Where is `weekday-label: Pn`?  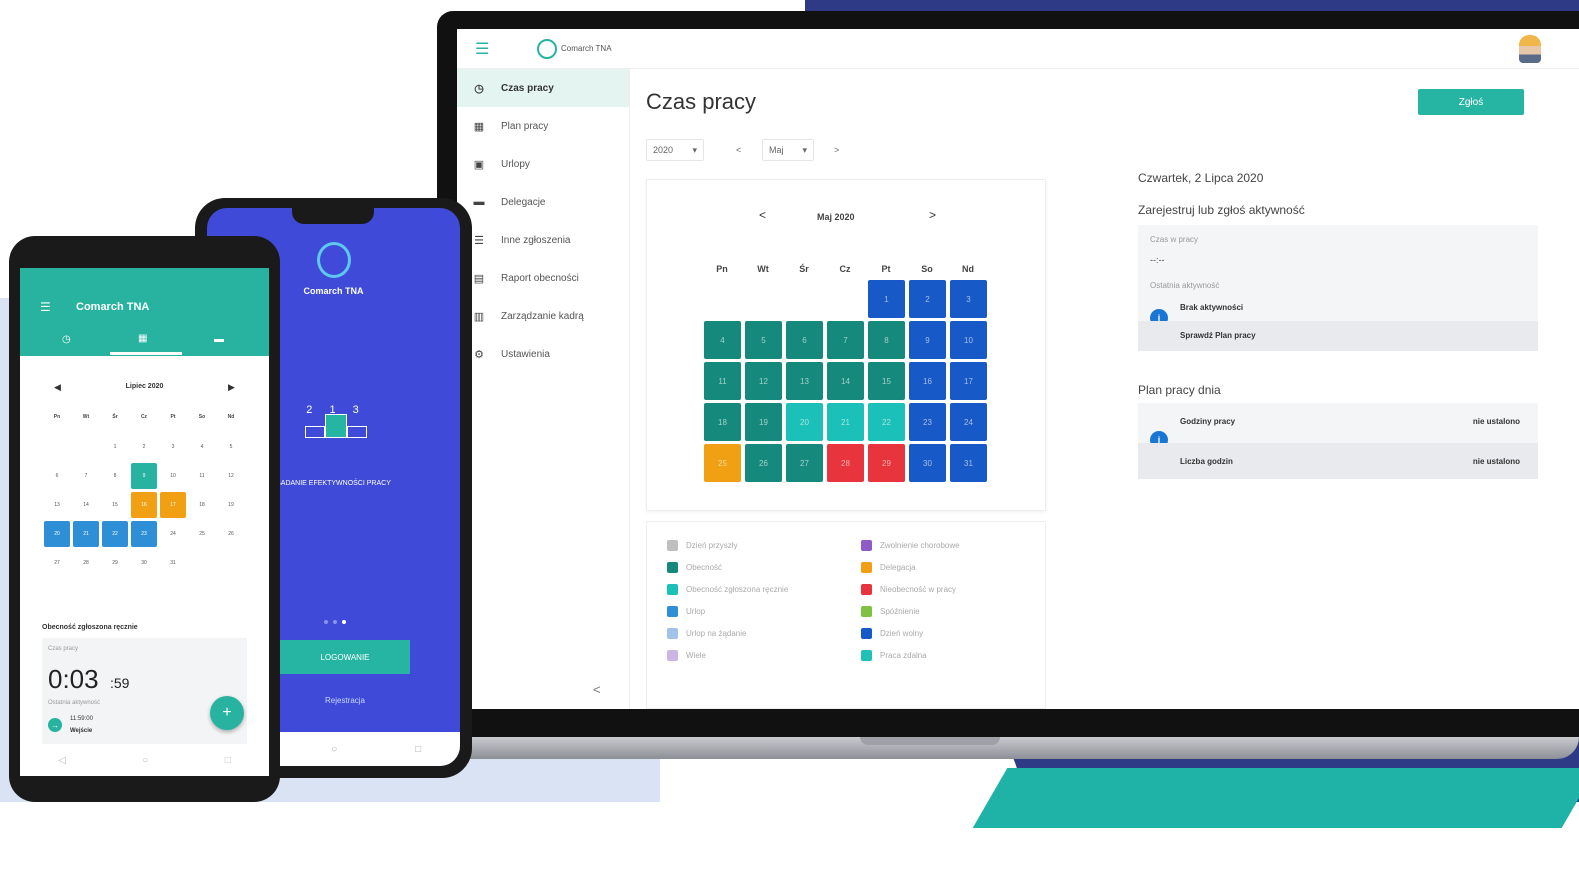
weekday-label: Pn is located at coordinates (722, 269).